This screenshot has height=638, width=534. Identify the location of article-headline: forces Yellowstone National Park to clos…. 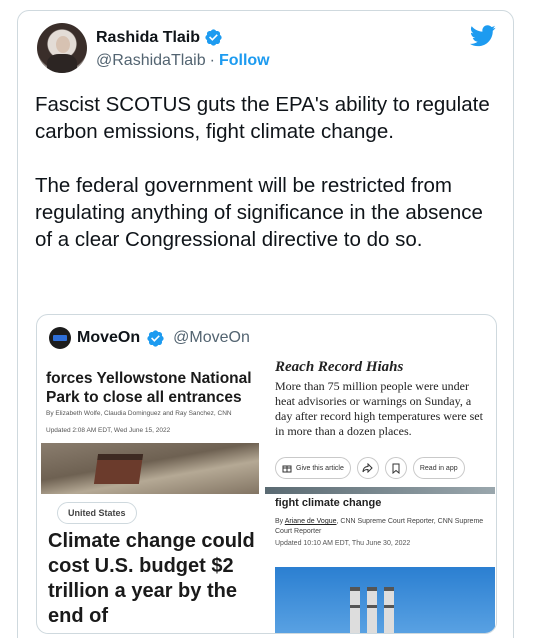
(149, 388).